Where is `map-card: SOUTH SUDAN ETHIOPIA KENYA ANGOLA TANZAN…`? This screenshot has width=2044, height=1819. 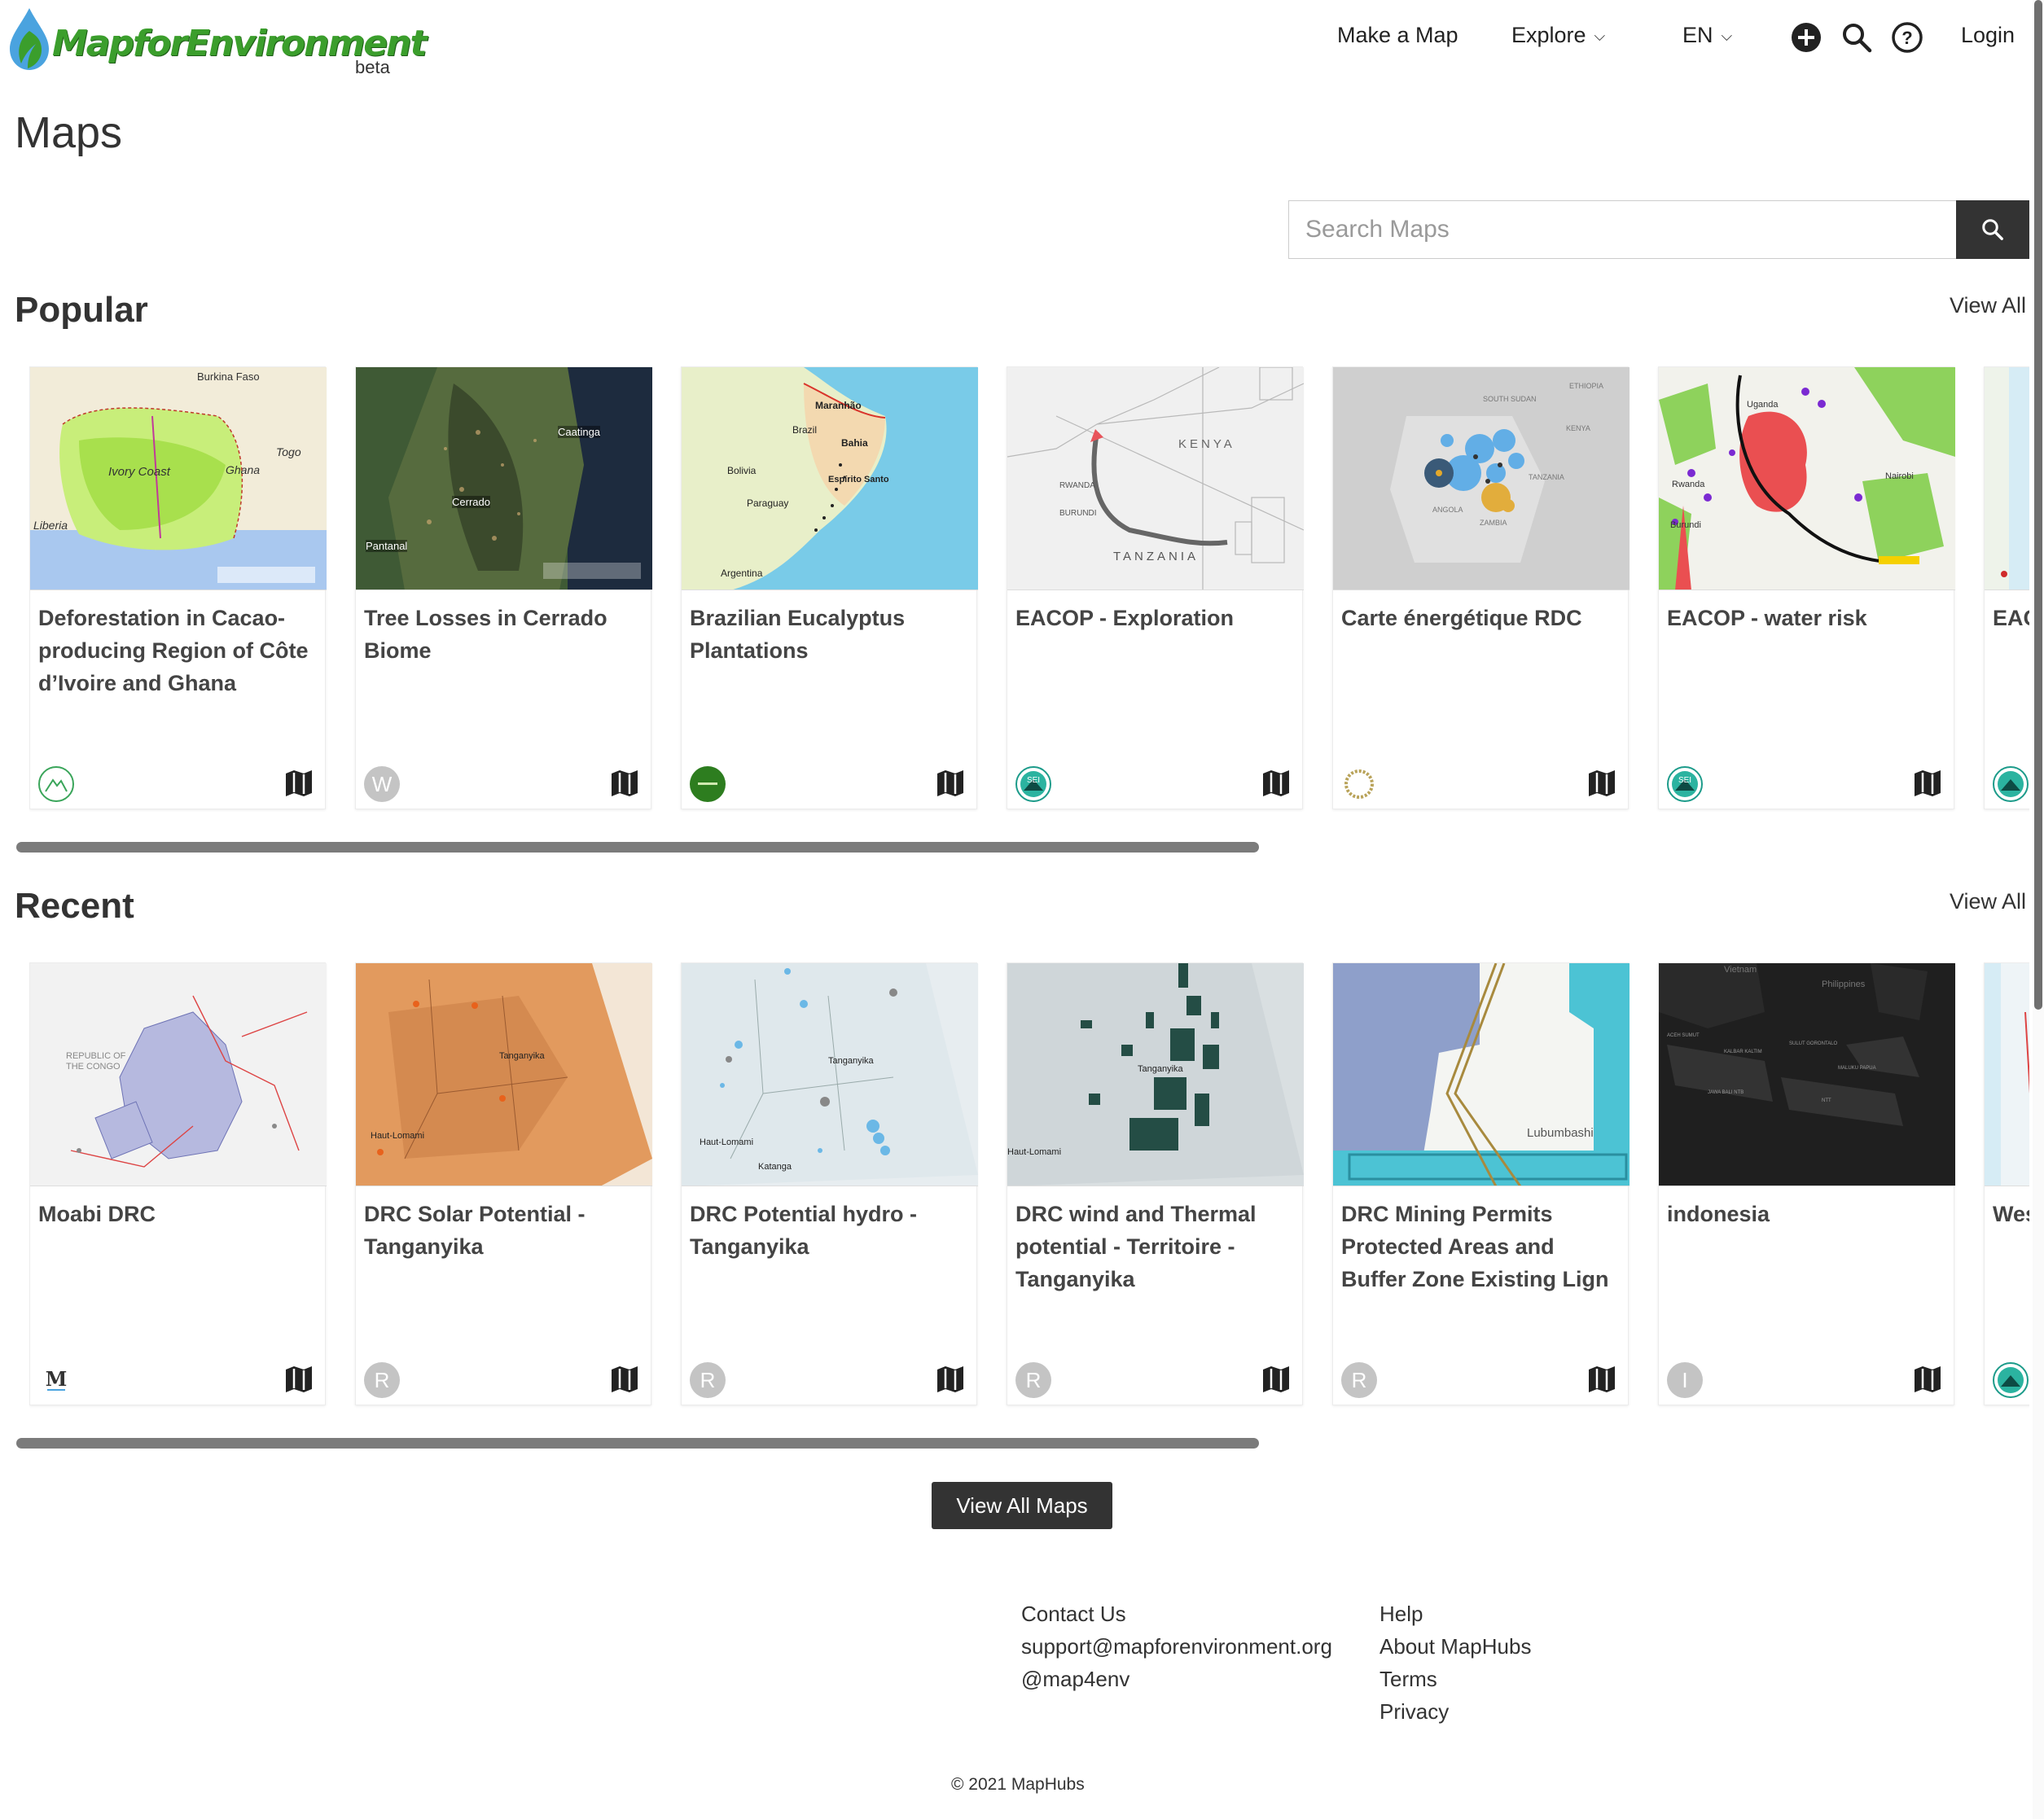 map-card: SOUTH SUDAN ETHIOPIA KENYA ANGOLA TANZAN… is located at coordinates (1480, 587).